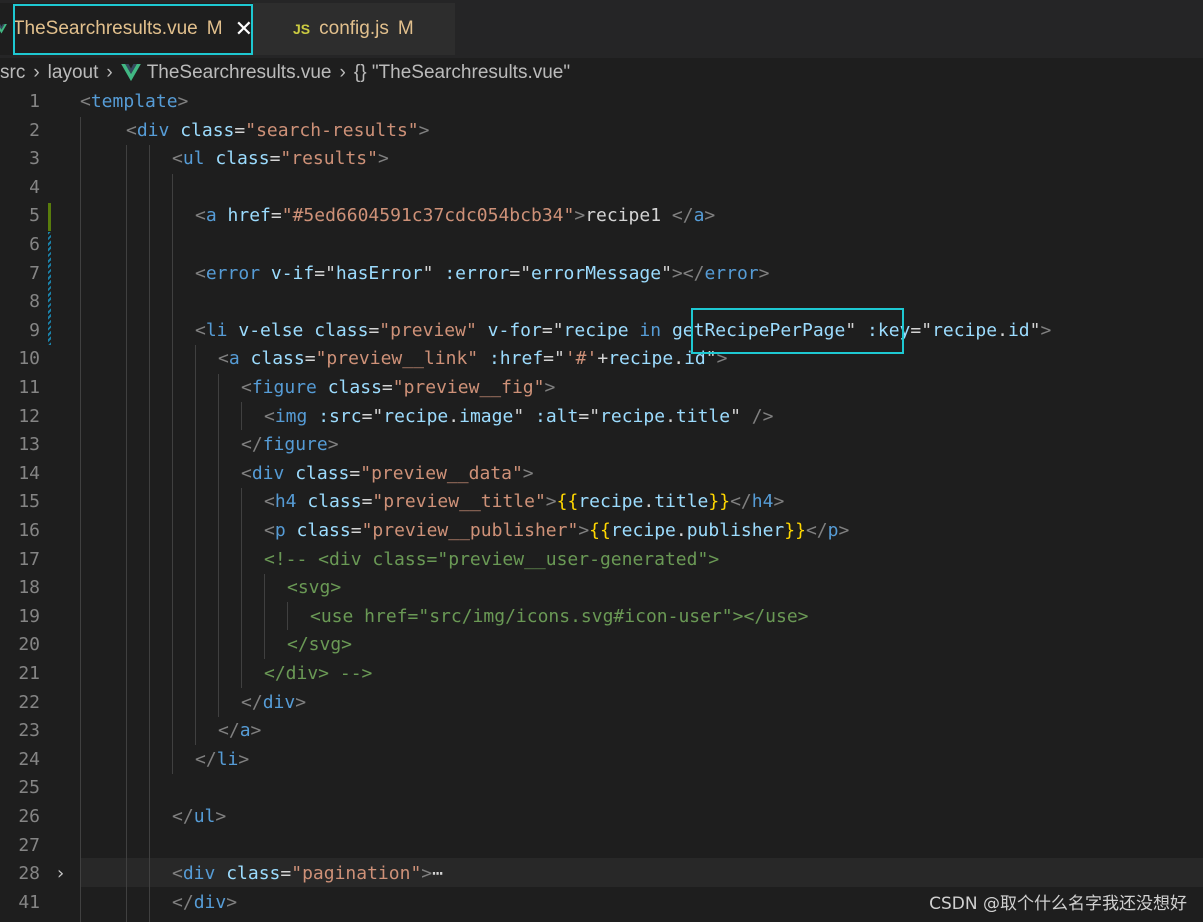 The width and height of the screenshot is (1203, 922). What do you see at coordinates (1058, 904) in the screenshot?
I see `watermark: CSDN @取个什么名字我还没想好` at bounding box center [1058, 904].